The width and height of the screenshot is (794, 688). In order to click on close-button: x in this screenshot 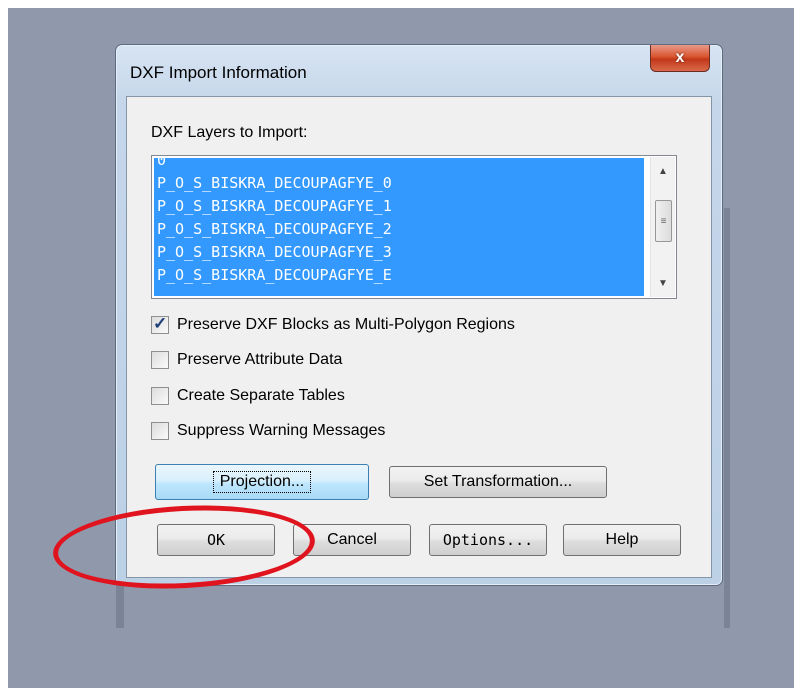, I will do `click(680, 58)`.